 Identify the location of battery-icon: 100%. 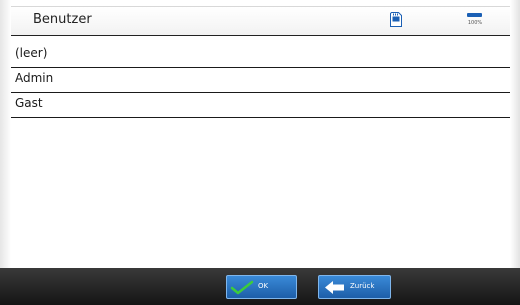
(475, 21).